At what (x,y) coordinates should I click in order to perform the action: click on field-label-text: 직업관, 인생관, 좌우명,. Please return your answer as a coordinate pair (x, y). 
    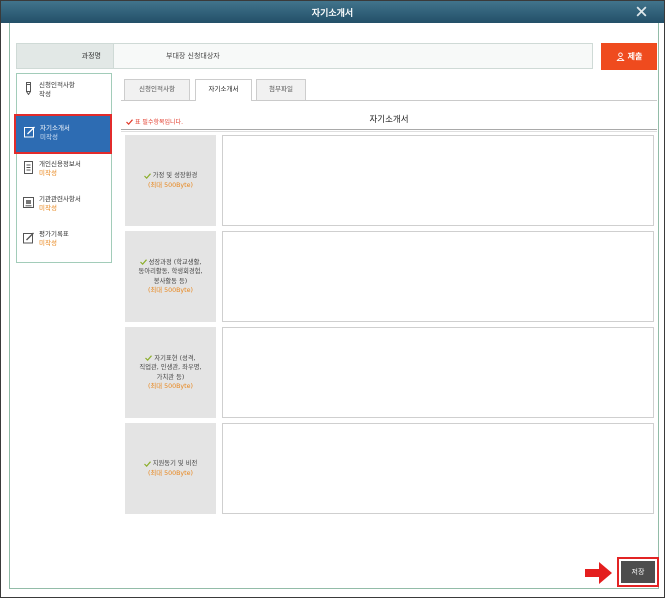
    Looking at the image, I should click on (170, 367).